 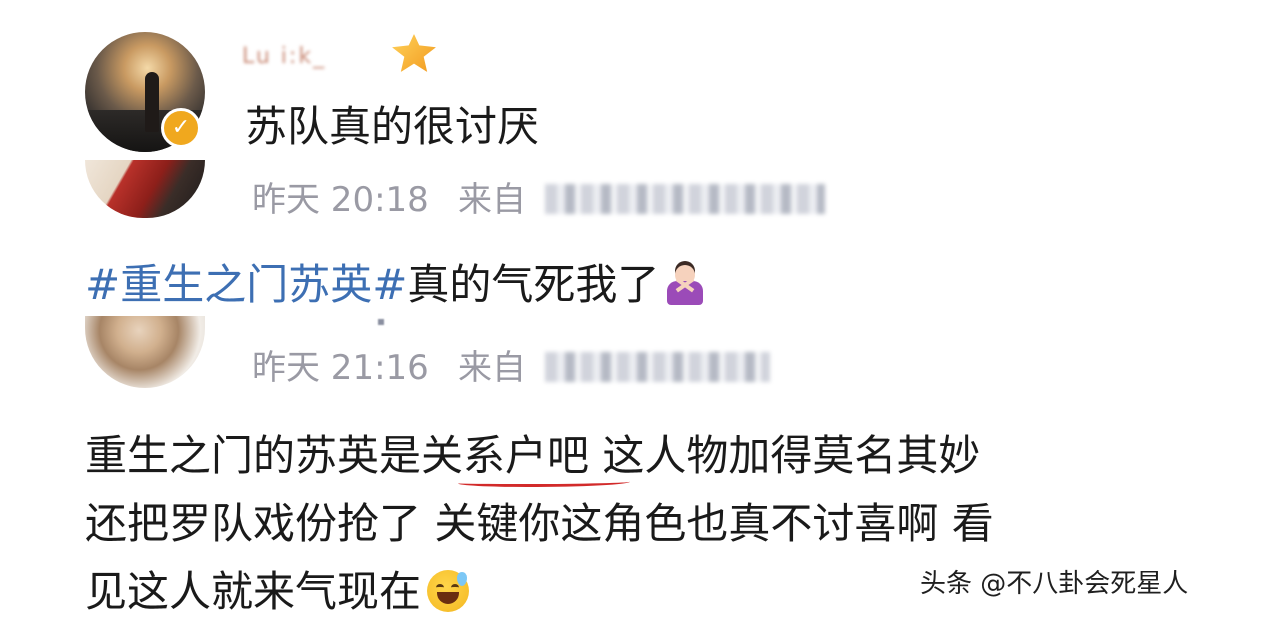 I want to click on comment-2-source-redacted, so click(x=657, y=367).